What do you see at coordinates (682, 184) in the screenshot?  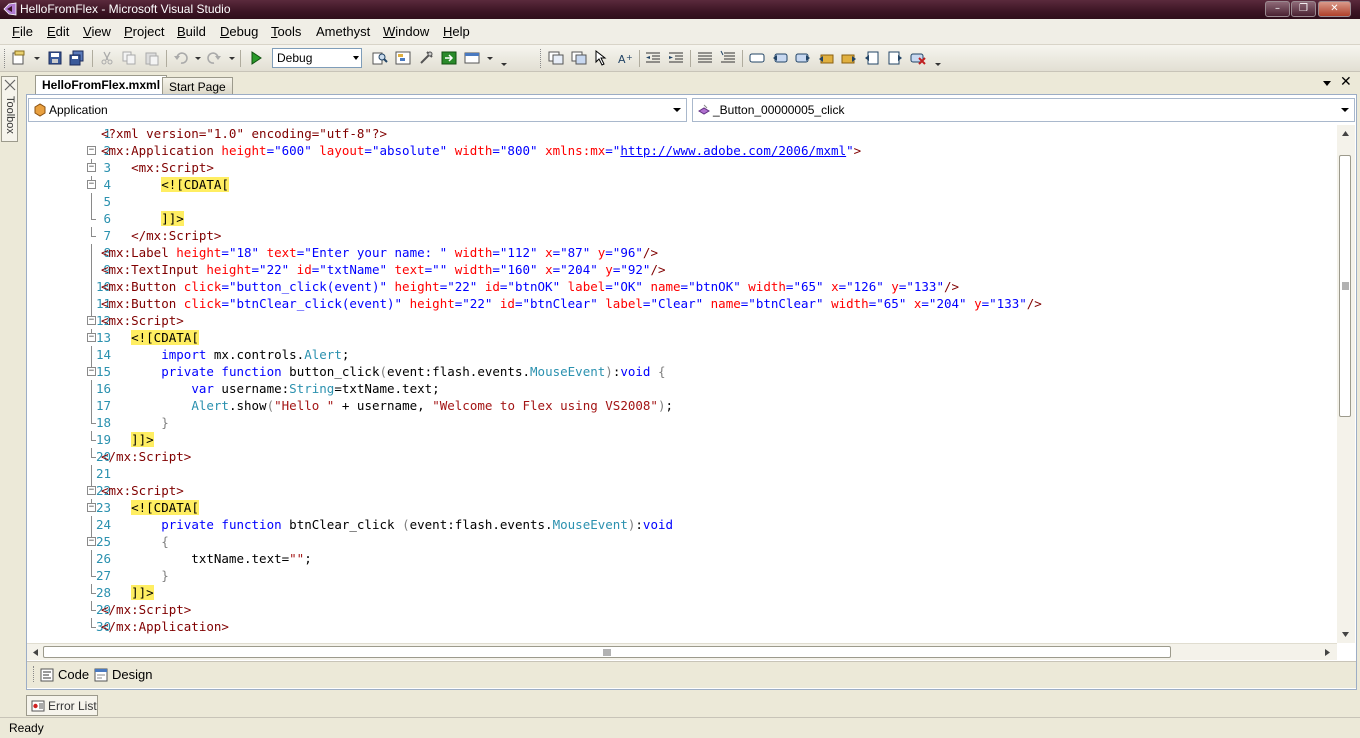 I see `code-line: 4− <![CDATA[` at bounding box center [682, 184].